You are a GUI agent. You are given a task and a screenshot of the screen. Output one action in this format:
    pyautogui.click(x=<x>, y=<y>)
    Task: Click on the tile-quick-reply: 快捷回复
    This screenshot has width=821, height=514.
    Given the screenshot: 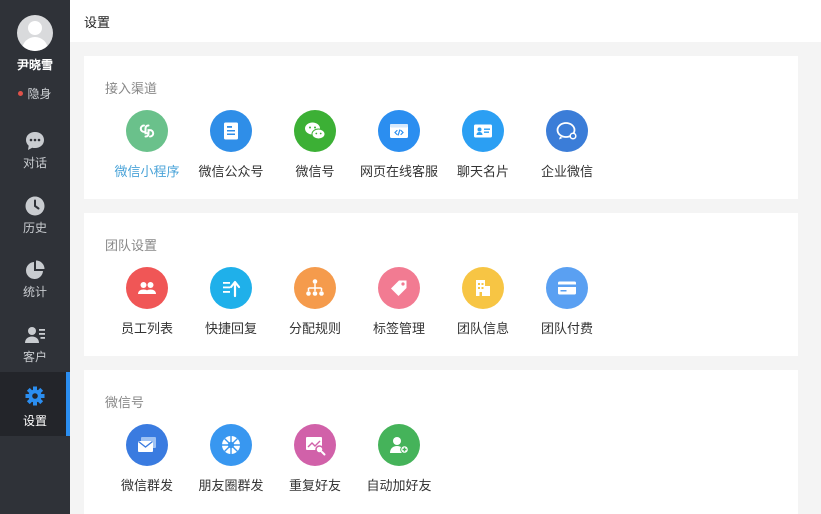 What is the action you would take?
    pyautogui.click(x=231, y=302)
    